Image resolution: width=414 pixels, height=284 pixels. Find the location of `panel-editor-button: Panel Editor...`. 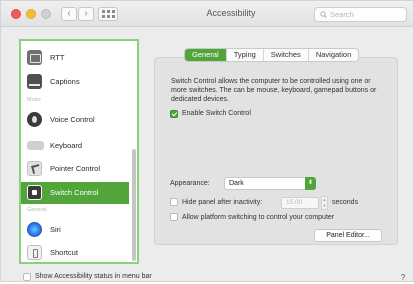

panel-editor-button: Panel Editor... is located at coordinates (348, 235).